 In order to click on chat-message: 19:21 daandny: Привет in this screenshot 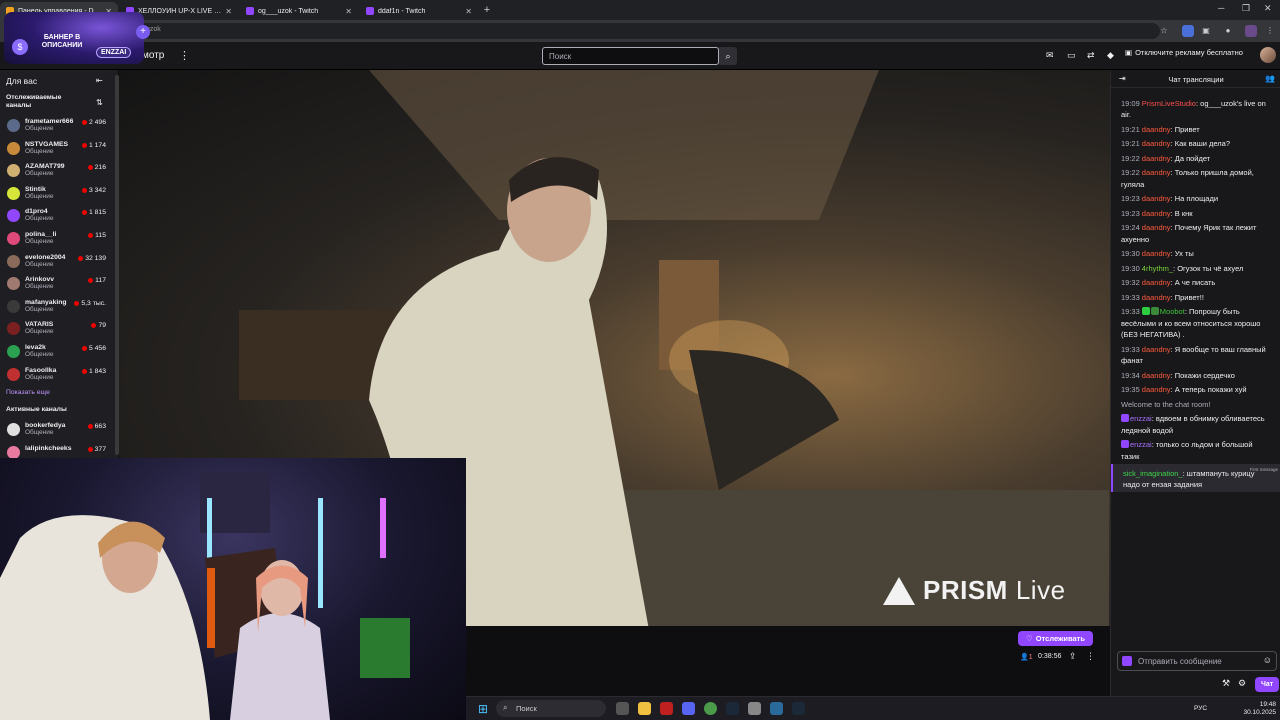, I will do `click(1195, 129)`.